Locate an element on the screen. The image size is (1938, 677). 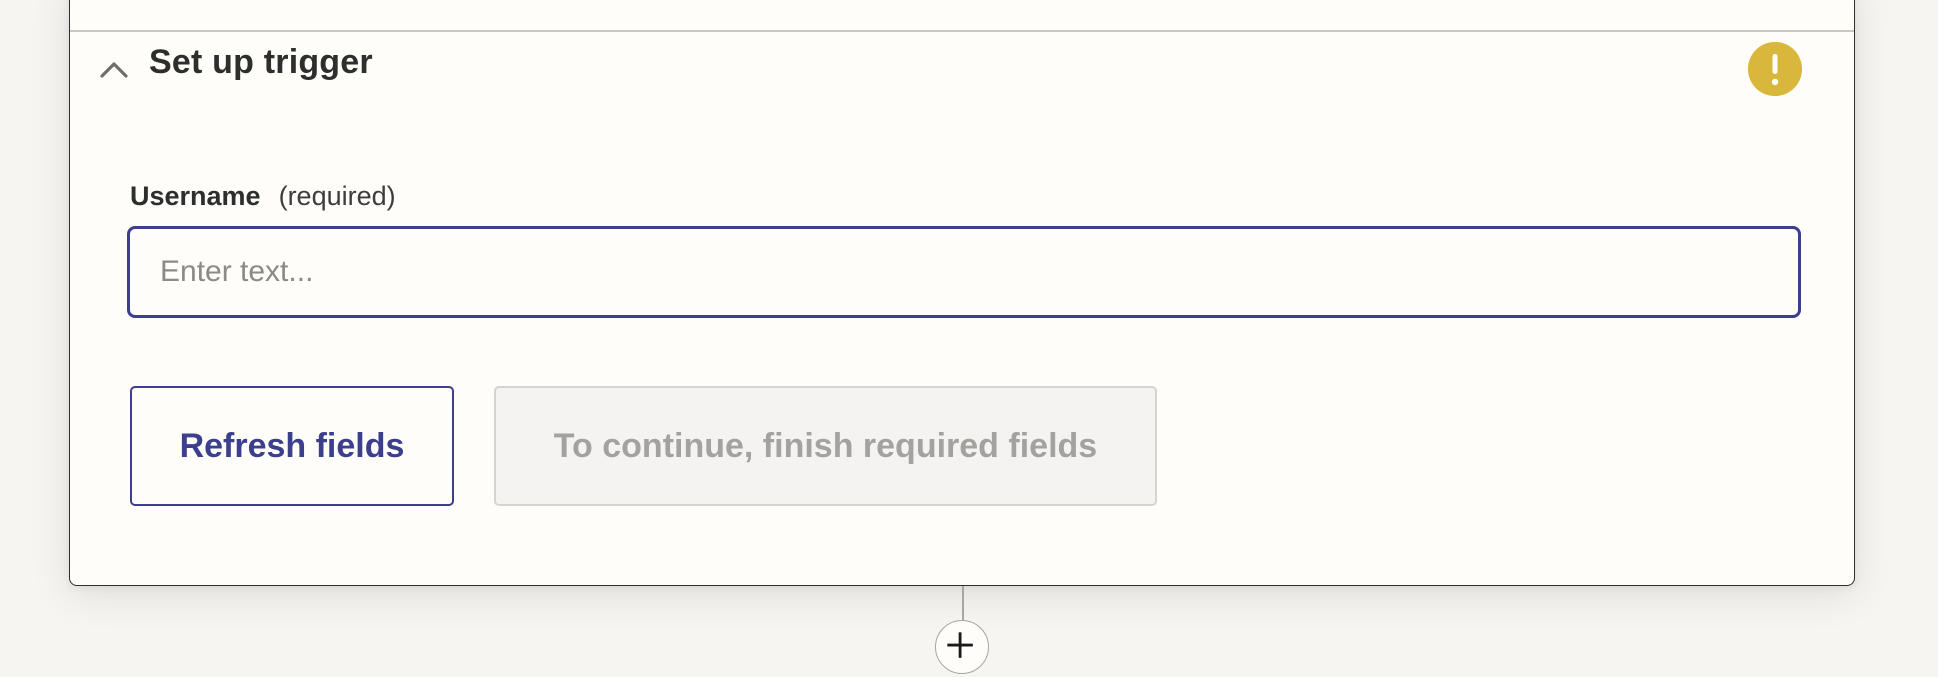
chevron-up-icon is located at coordinates (114, 69).